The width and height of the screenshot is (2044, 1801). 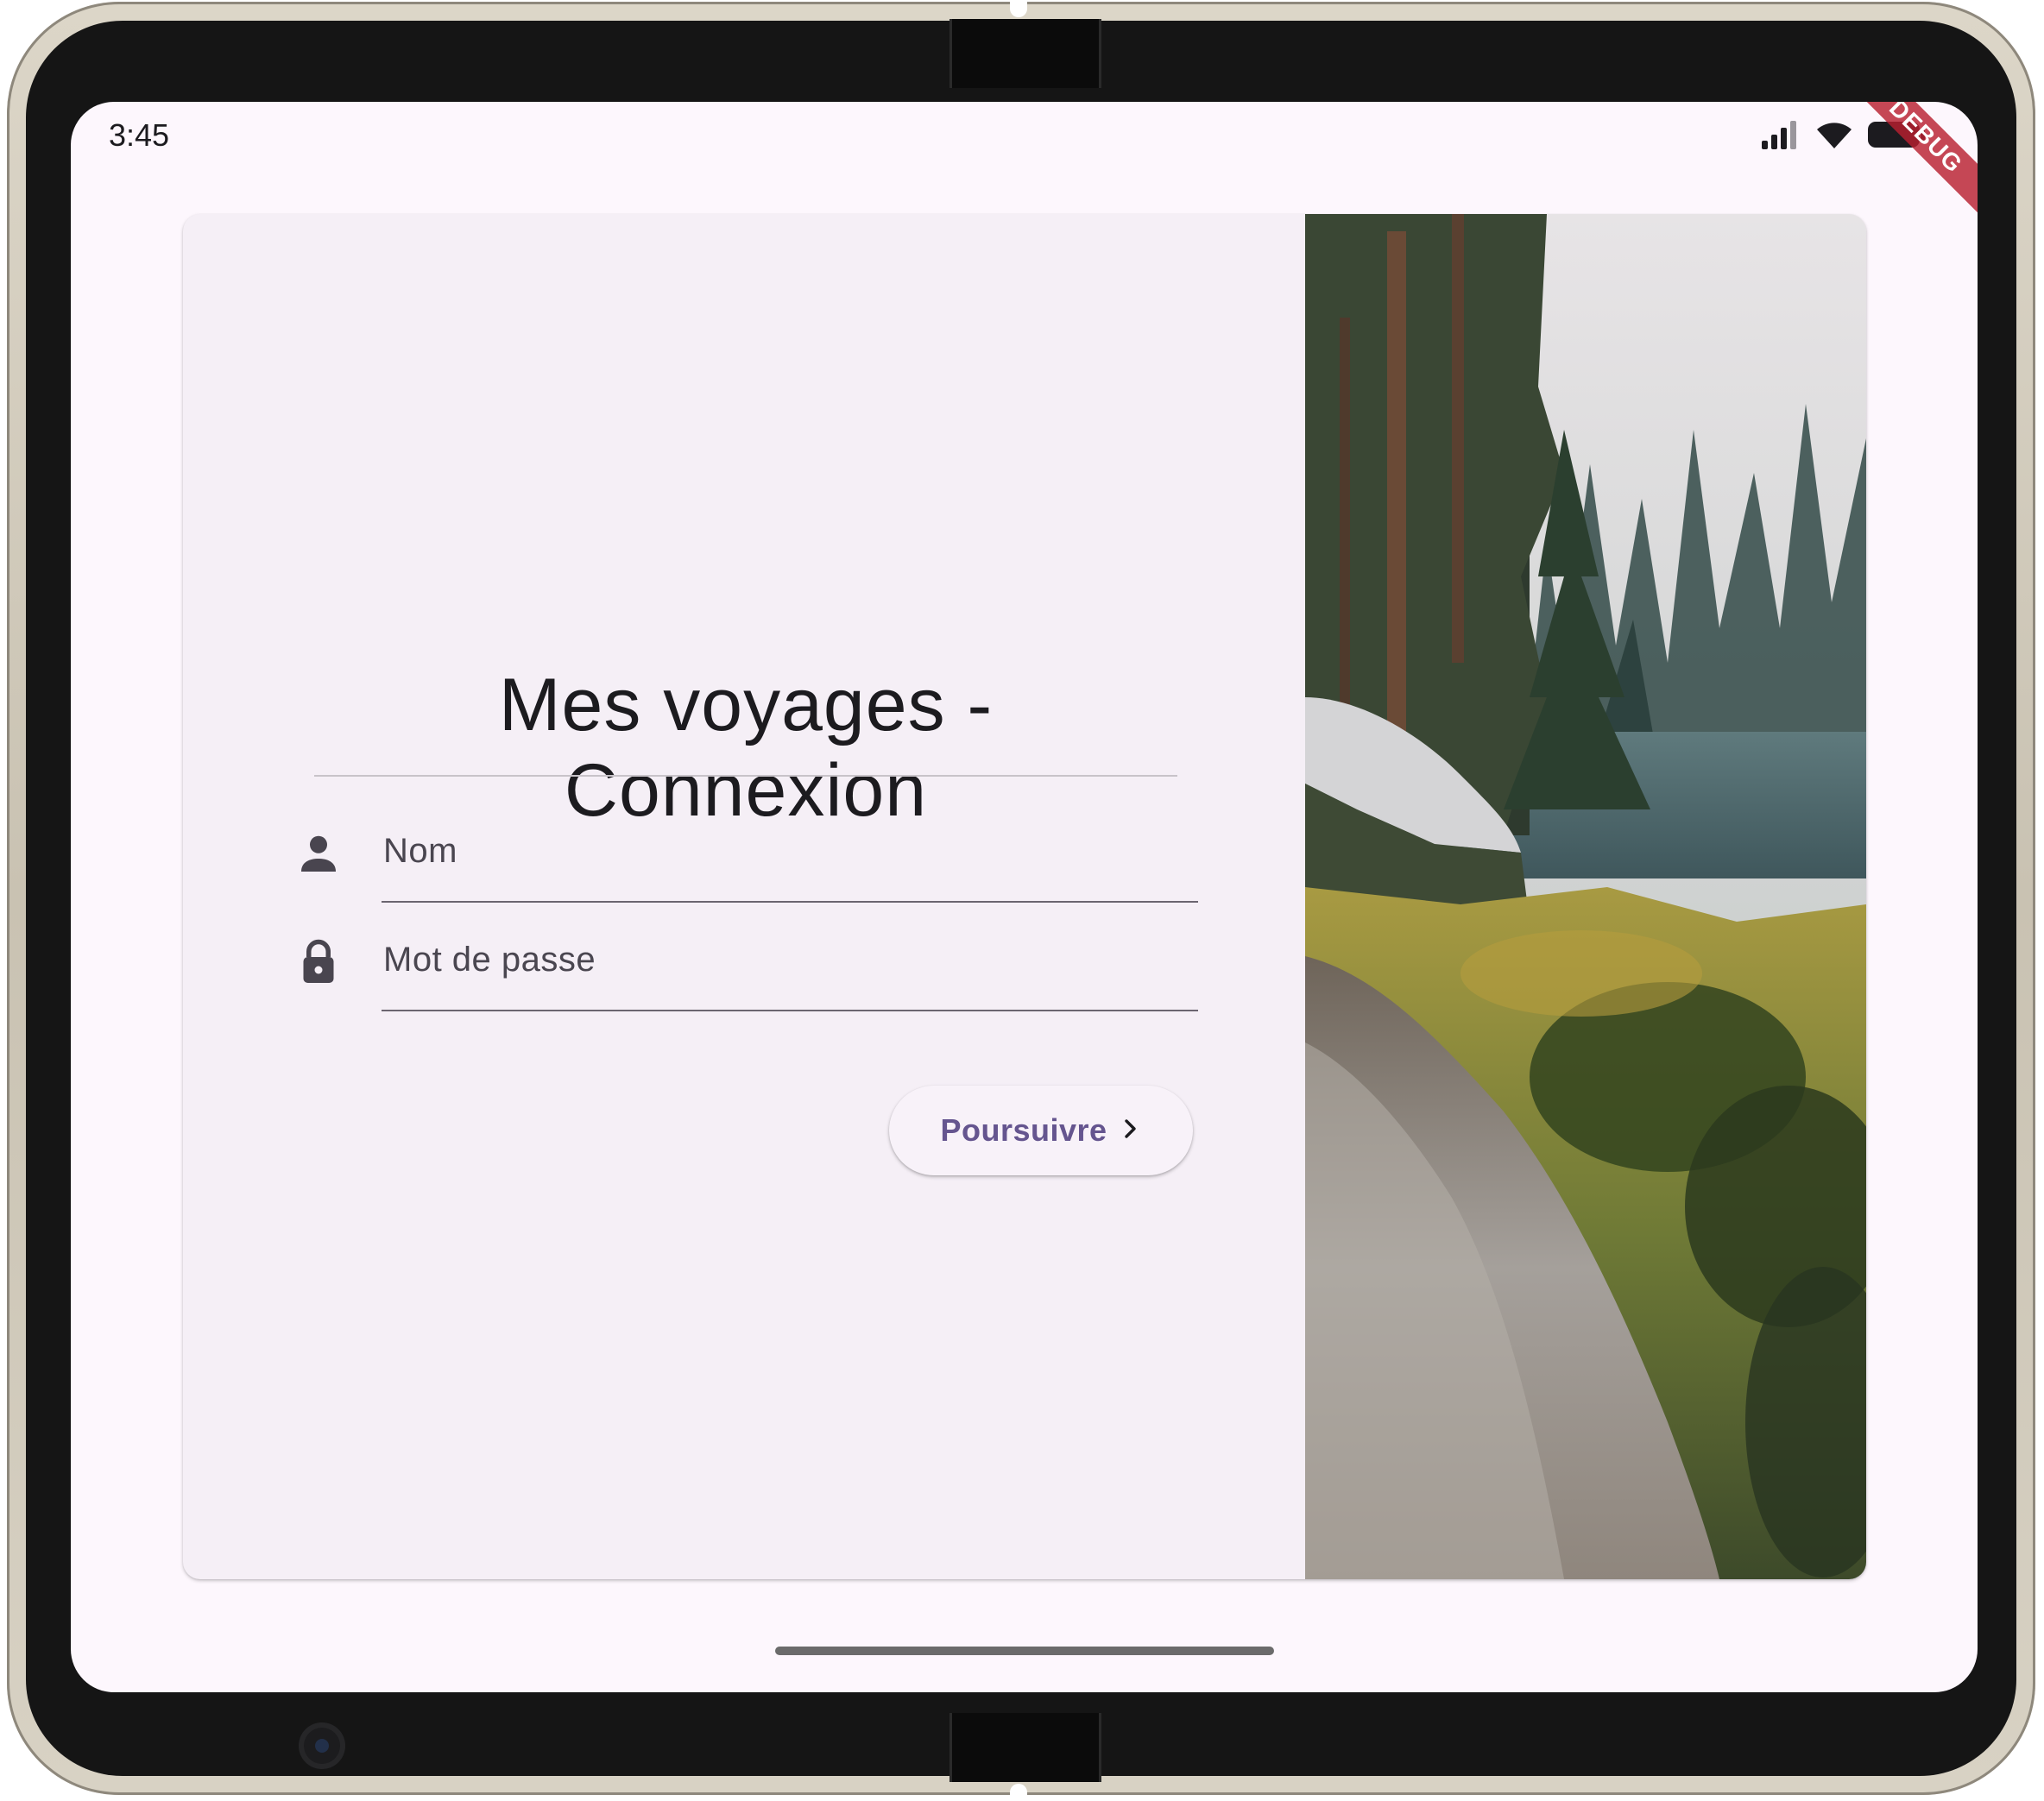 I want to click on name-label: Nom, so click(x=420, y=851).